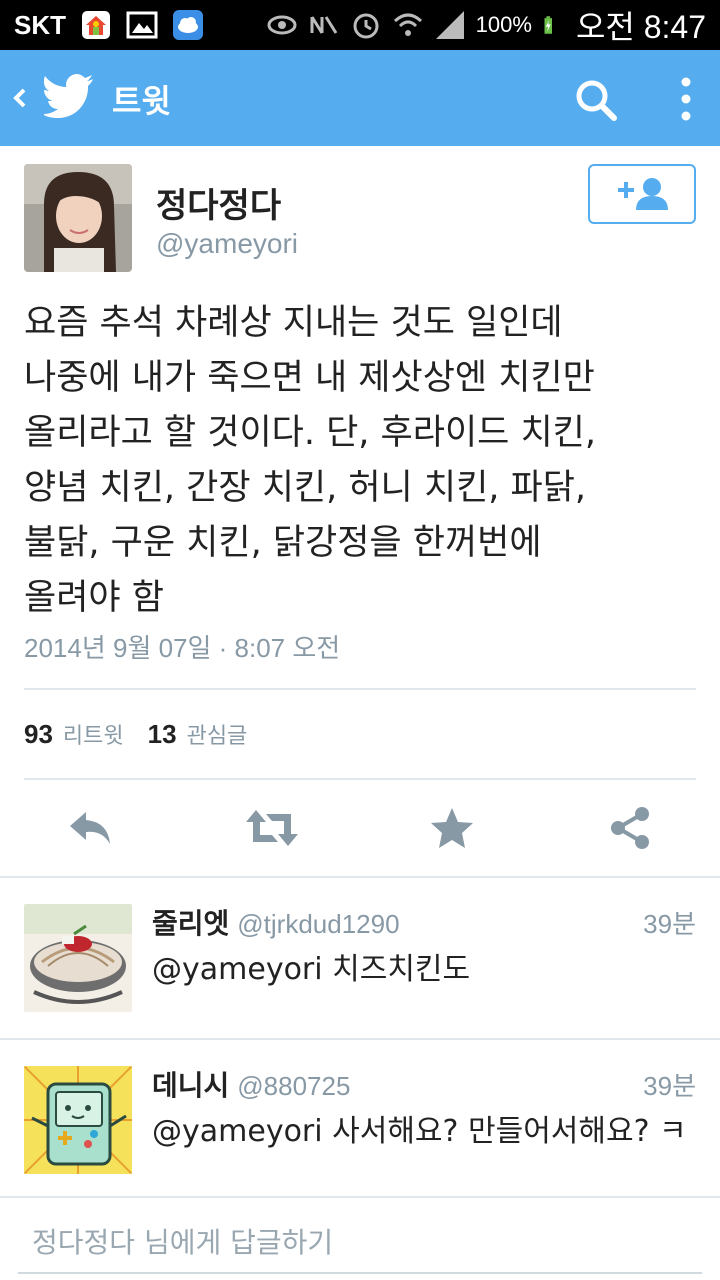 The height and width of the screenshot is (1280, 720). What do you see at coordinates (142, 25) in the screenshot?
I see `gallery-icon` at bounding box center [142, 25].